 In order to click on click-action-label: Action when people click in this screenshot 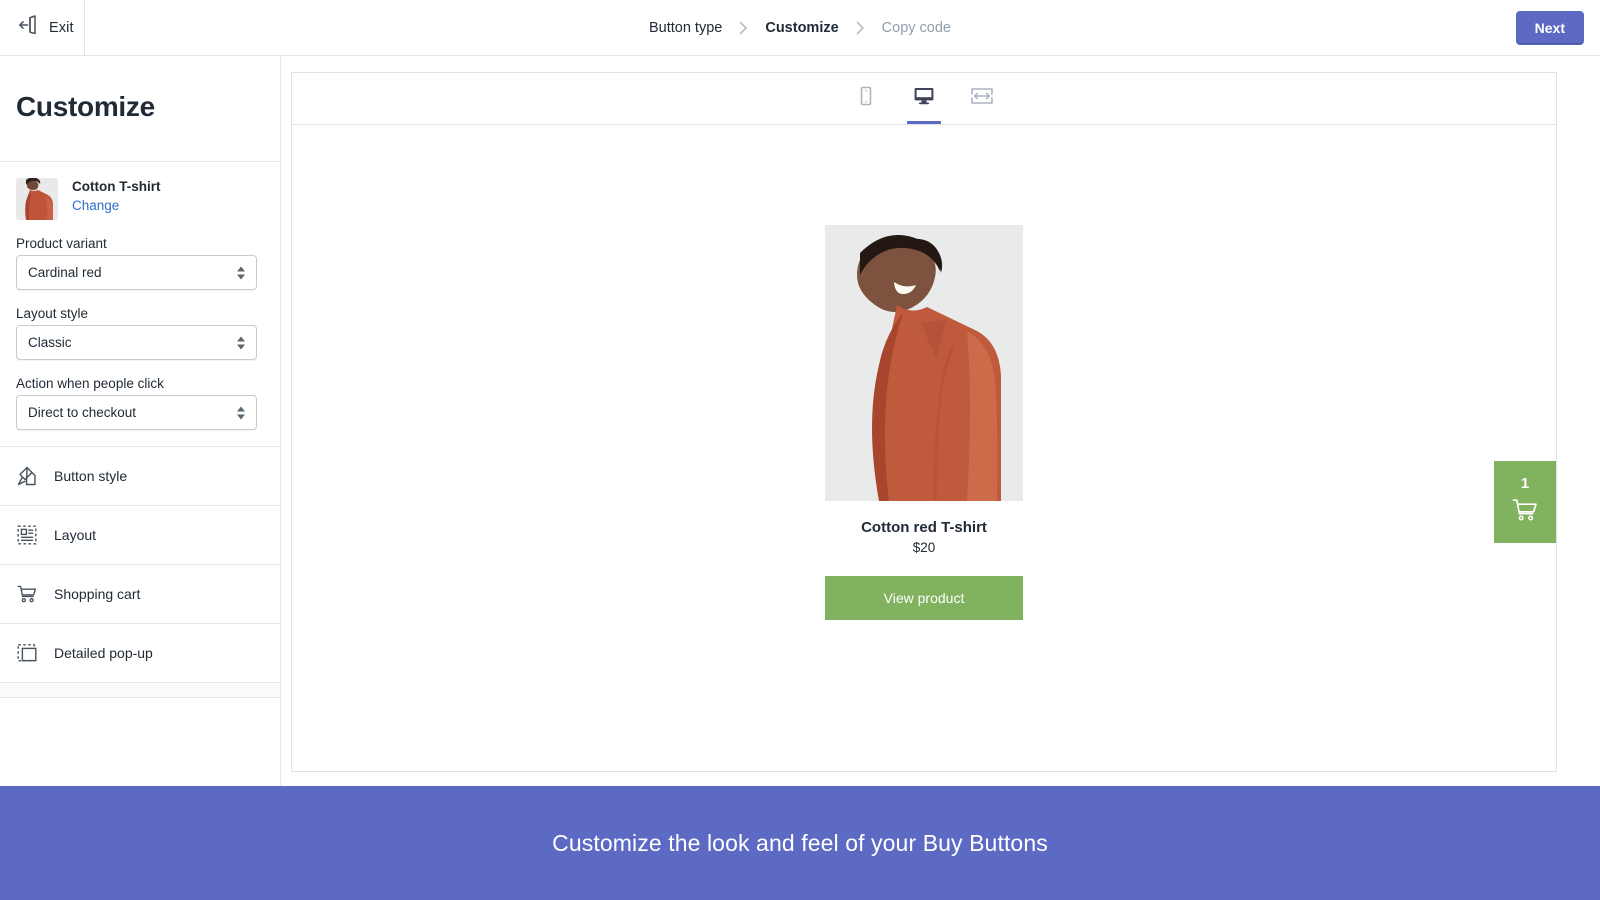, I will do `click(90, 383)`.